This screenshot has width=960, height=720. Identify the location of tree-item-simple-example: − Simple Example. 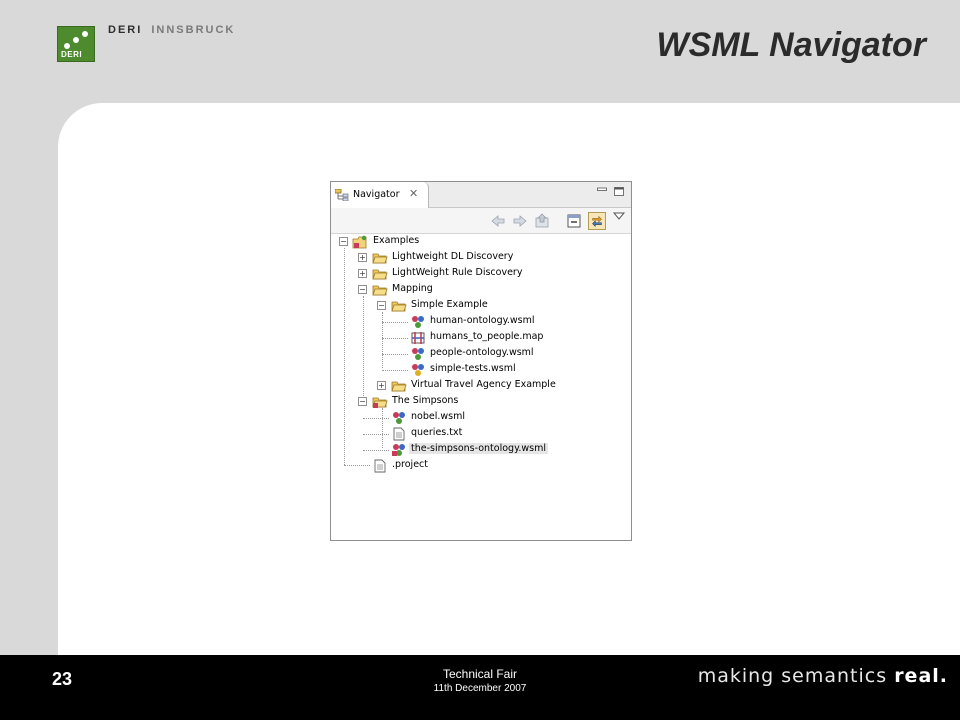
(481, 306).